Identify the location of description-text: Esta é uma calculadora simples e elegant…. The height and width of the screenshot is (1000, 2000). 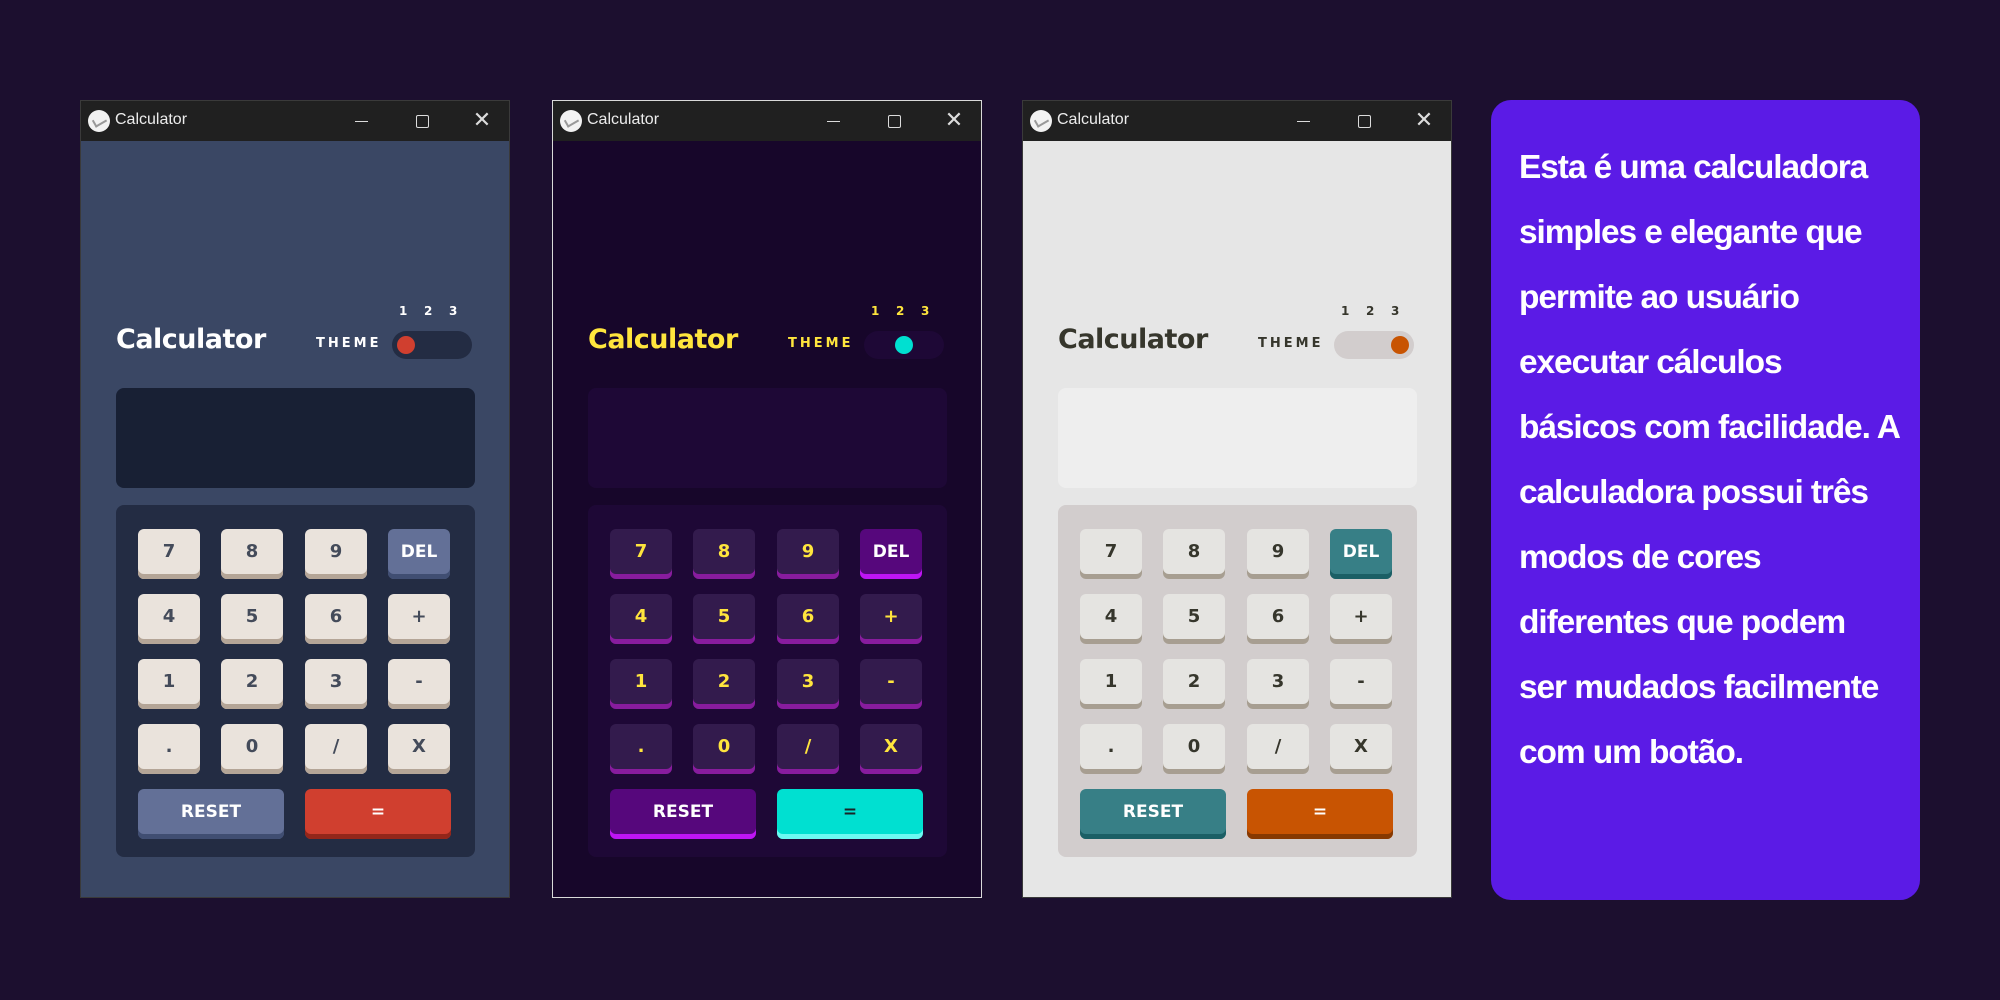
(1709, 460).